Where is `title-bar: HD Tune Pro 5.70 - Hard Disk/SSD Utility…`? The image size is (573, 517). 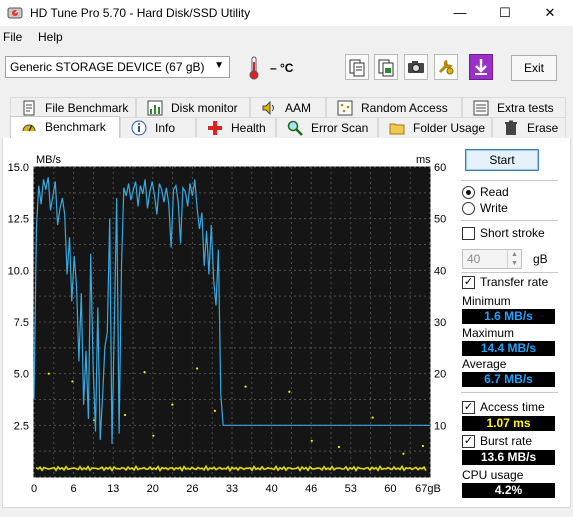 title-bar: HD Tune Pro 5.70 - Hard Disk/SSD Utility… is located at coordinates (286, 13).